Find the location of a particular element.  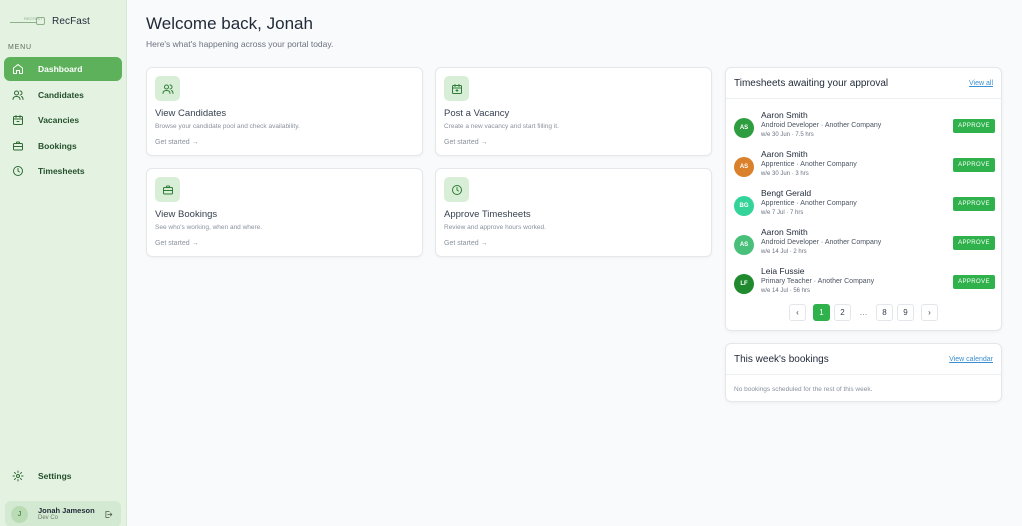

pagination-page-8: 8 is located at coordinates (884, 312).